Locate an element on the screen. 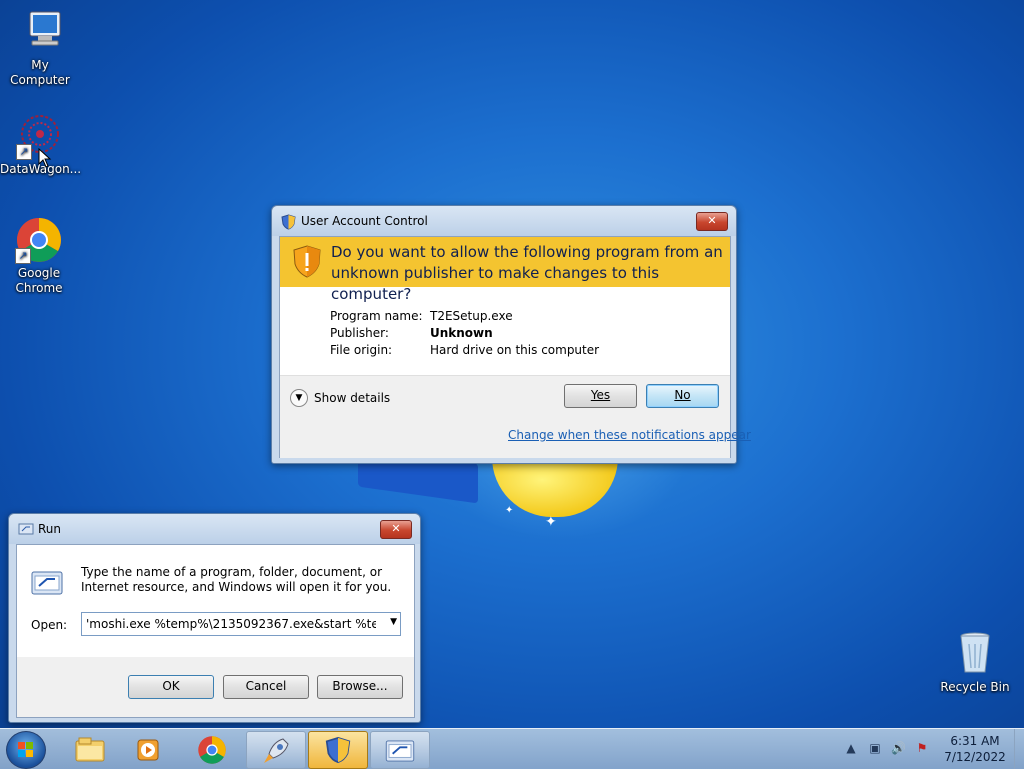 This screenshot has width=1024, height=769. uac-detail-value: Unknown is located at coordinates (461, 333).